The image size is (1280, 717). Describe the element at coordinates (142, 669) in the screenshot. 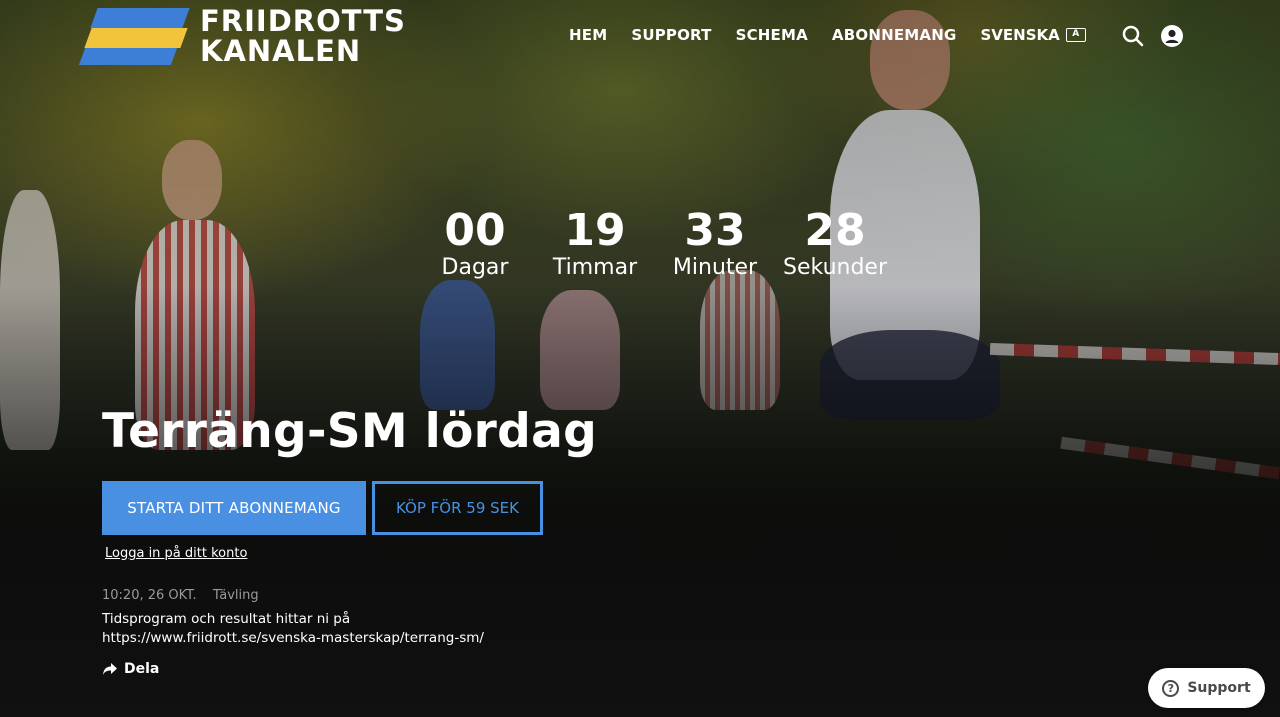

I see `share-label: Dela` at that location.